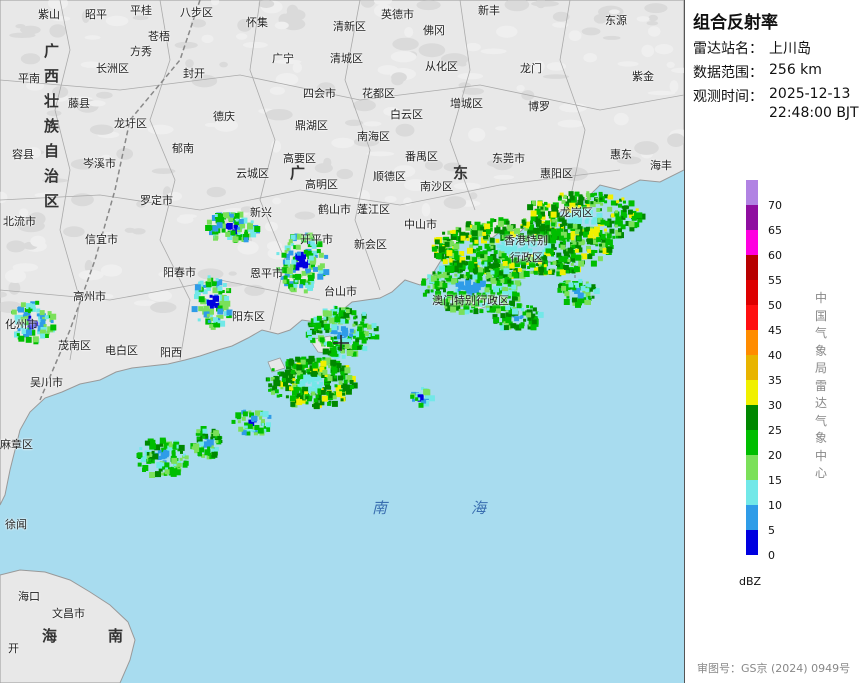 The width and height of the screenshot is (860, 683). Describe the element at coordinates (334, 209) in the screenshot. I see `place-label: 鹤山市` at that location.